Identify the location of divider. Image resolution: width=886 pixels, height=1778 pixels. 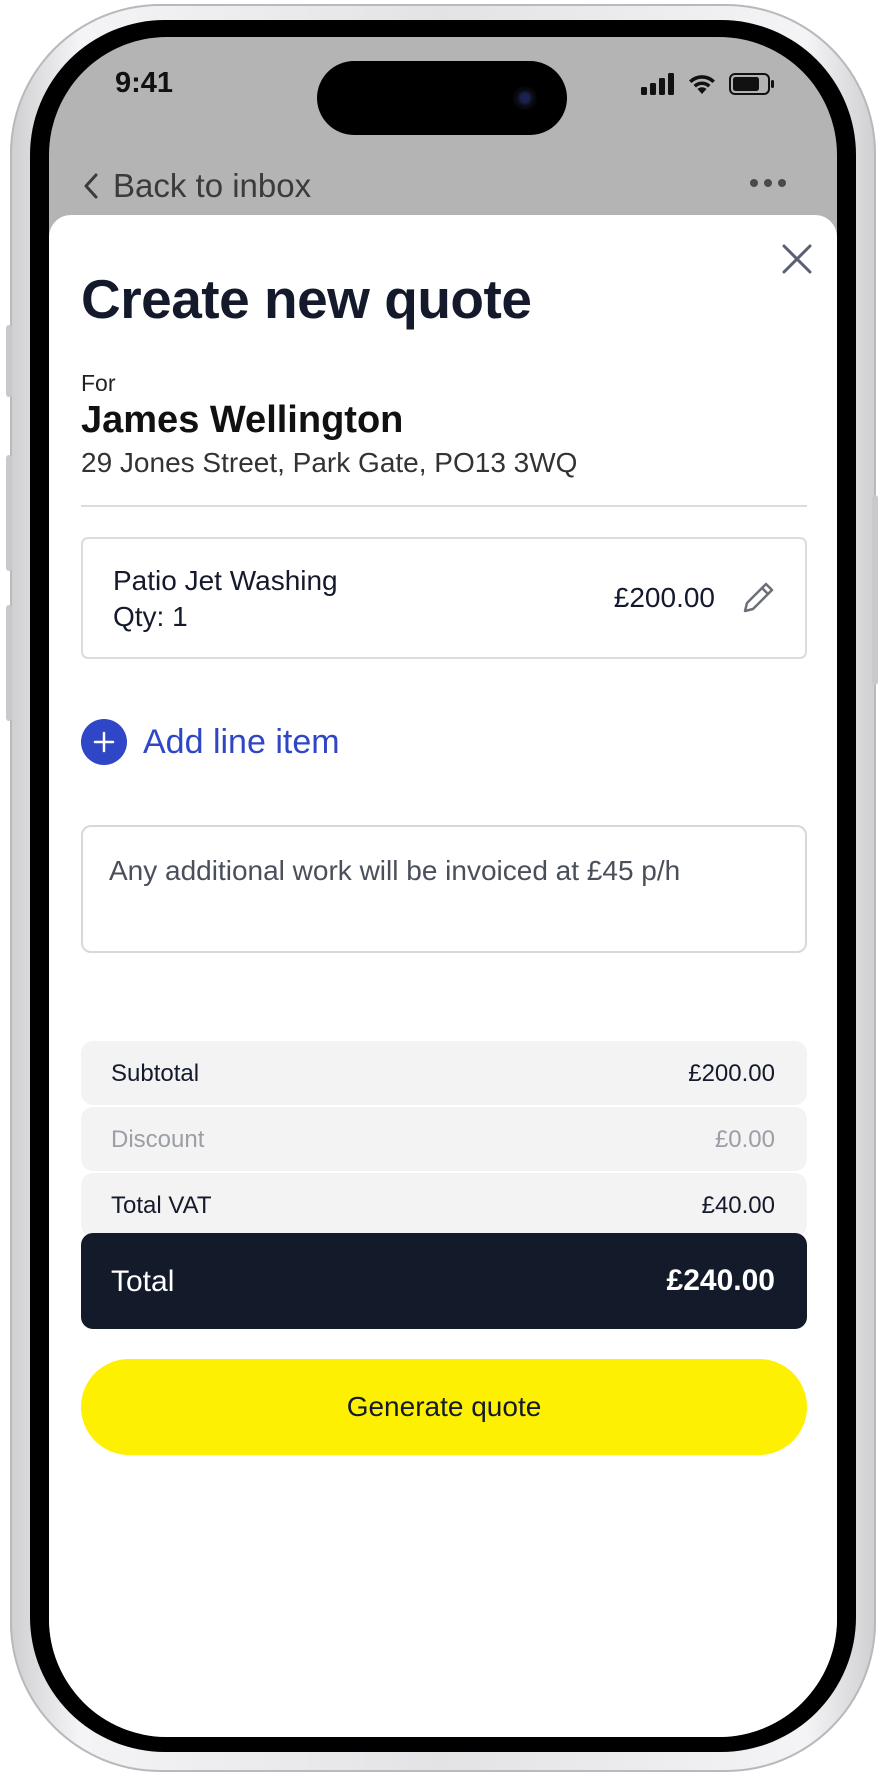
(444, 506).